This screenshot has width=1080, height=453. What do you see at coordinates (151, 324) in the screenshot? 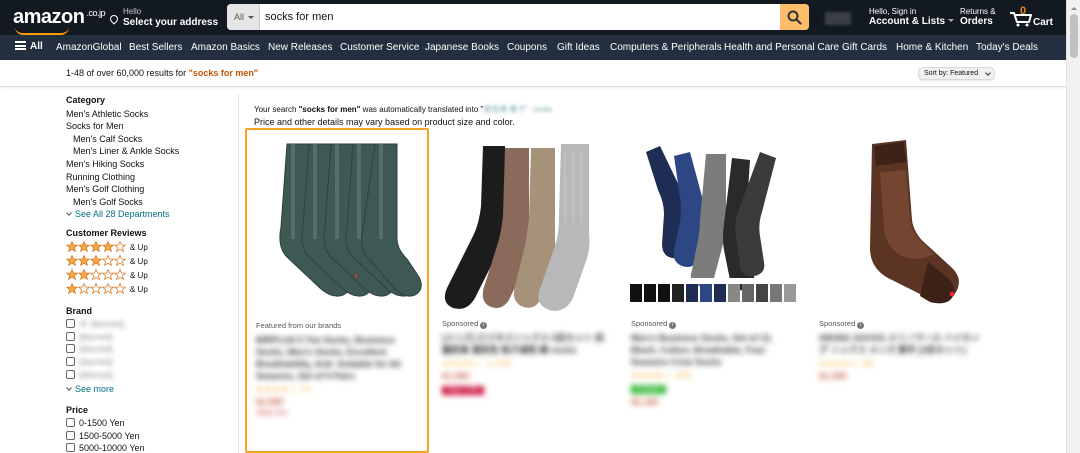
I see `brand-checkbox-row: ネ (blurred)` at bounding box center [151, 324].